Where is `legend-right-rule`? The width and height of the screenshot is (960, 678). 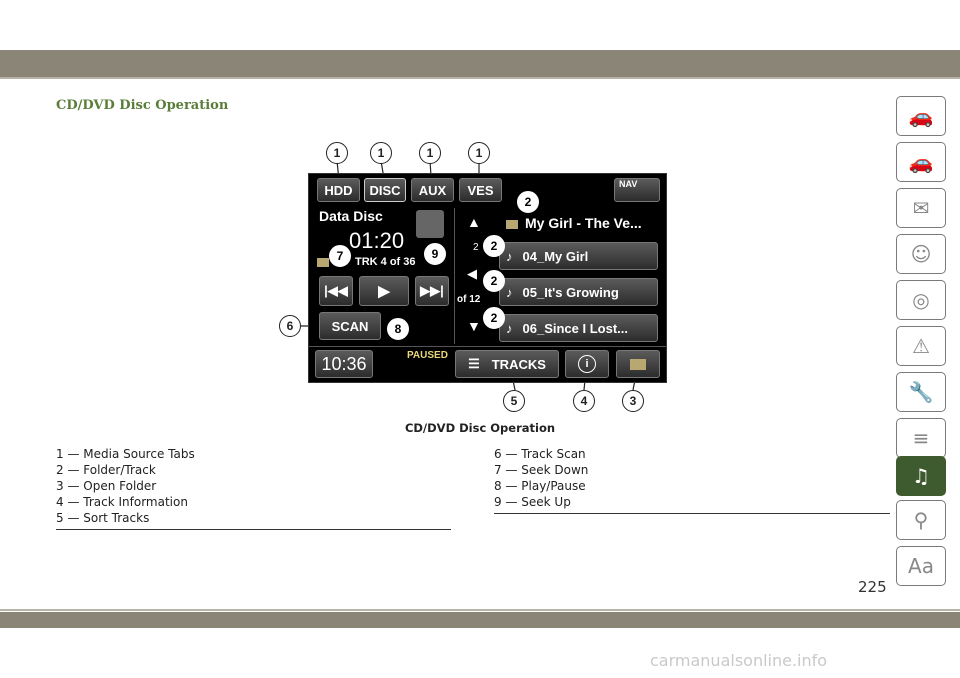 legend-right-rule is located at coordinates (692, 513).